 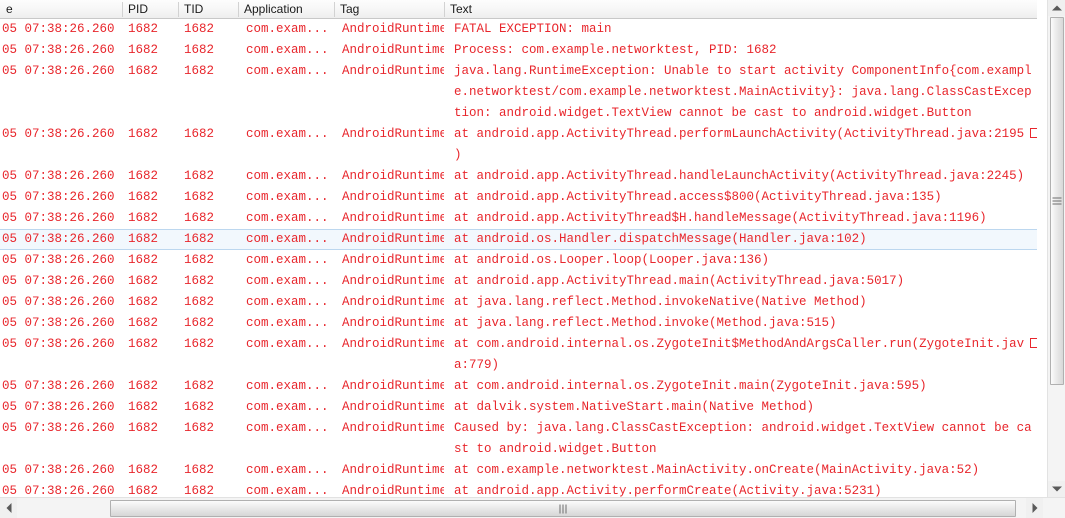 I want to click on vertical-scrollbar, so click(x=1056, y=248).